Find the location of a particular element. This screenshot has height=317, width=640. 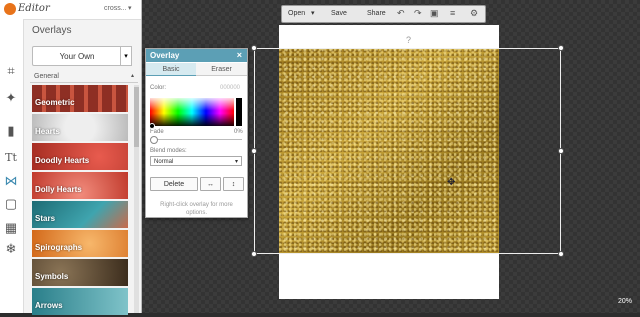

chevron-down-icon: ▴ is located at coordinates (132, 76).